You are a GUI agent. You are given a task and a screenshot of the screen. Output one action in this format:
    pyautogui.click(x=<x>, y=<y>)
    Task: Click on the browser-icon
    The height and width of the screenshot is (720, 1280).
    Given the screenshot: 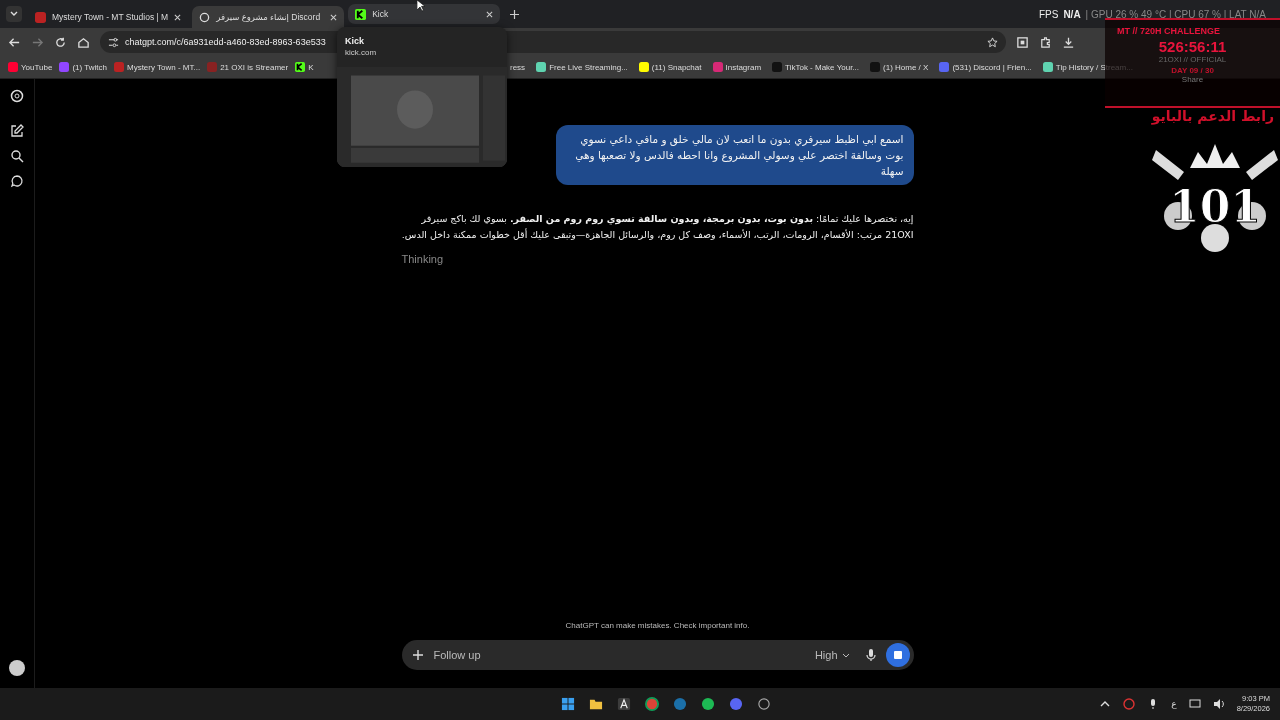 What is the action you would take?
    pyautogui.click(x=652, y=704)
    